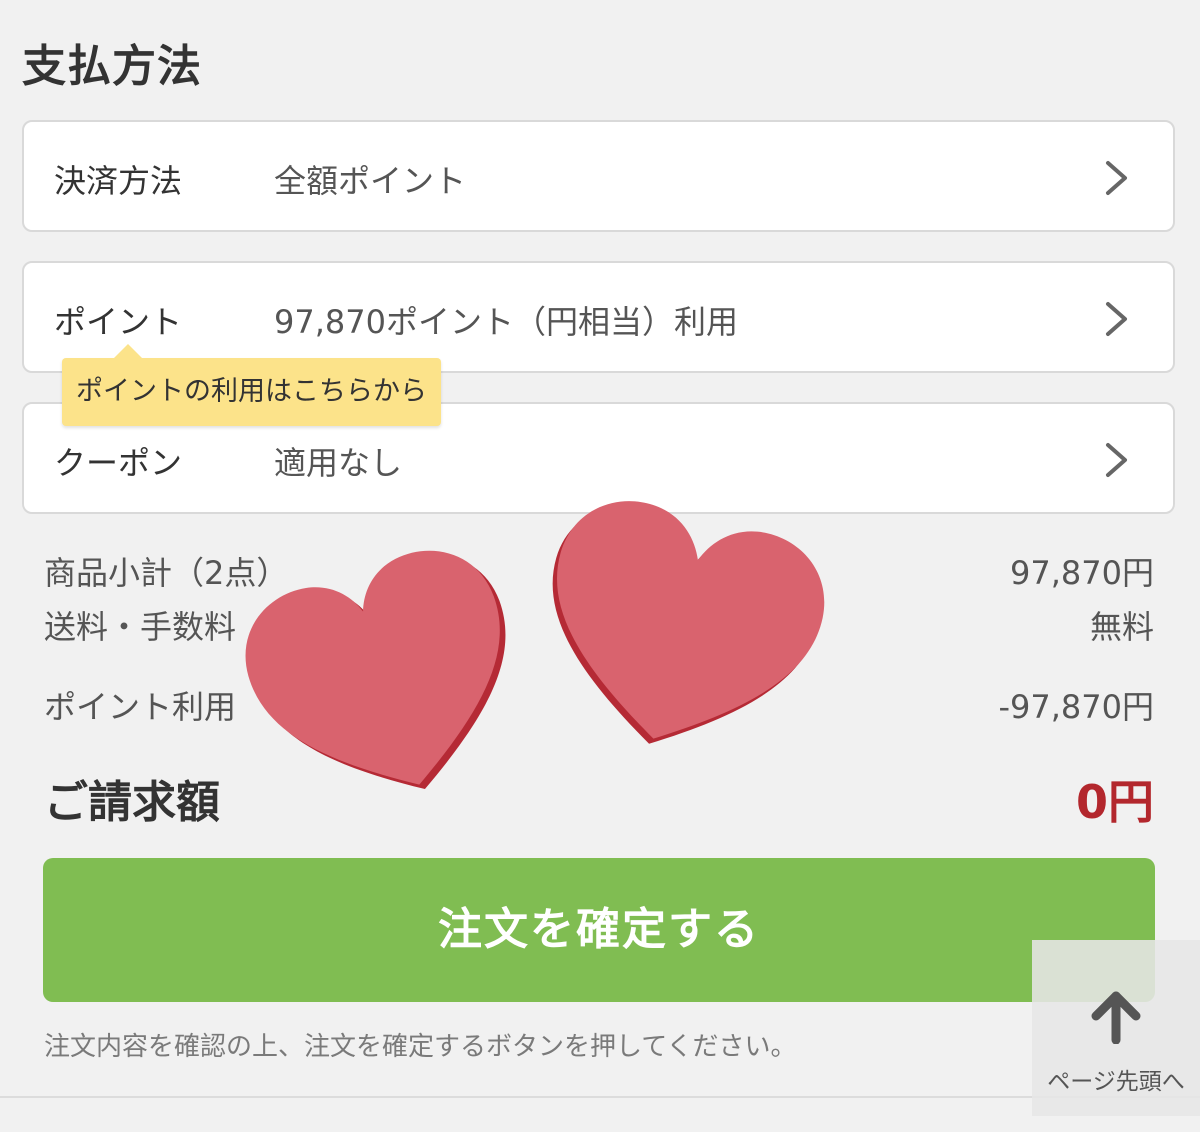  I want to click on page-top-button: ページ先頭へ, so click(1116, 1028).